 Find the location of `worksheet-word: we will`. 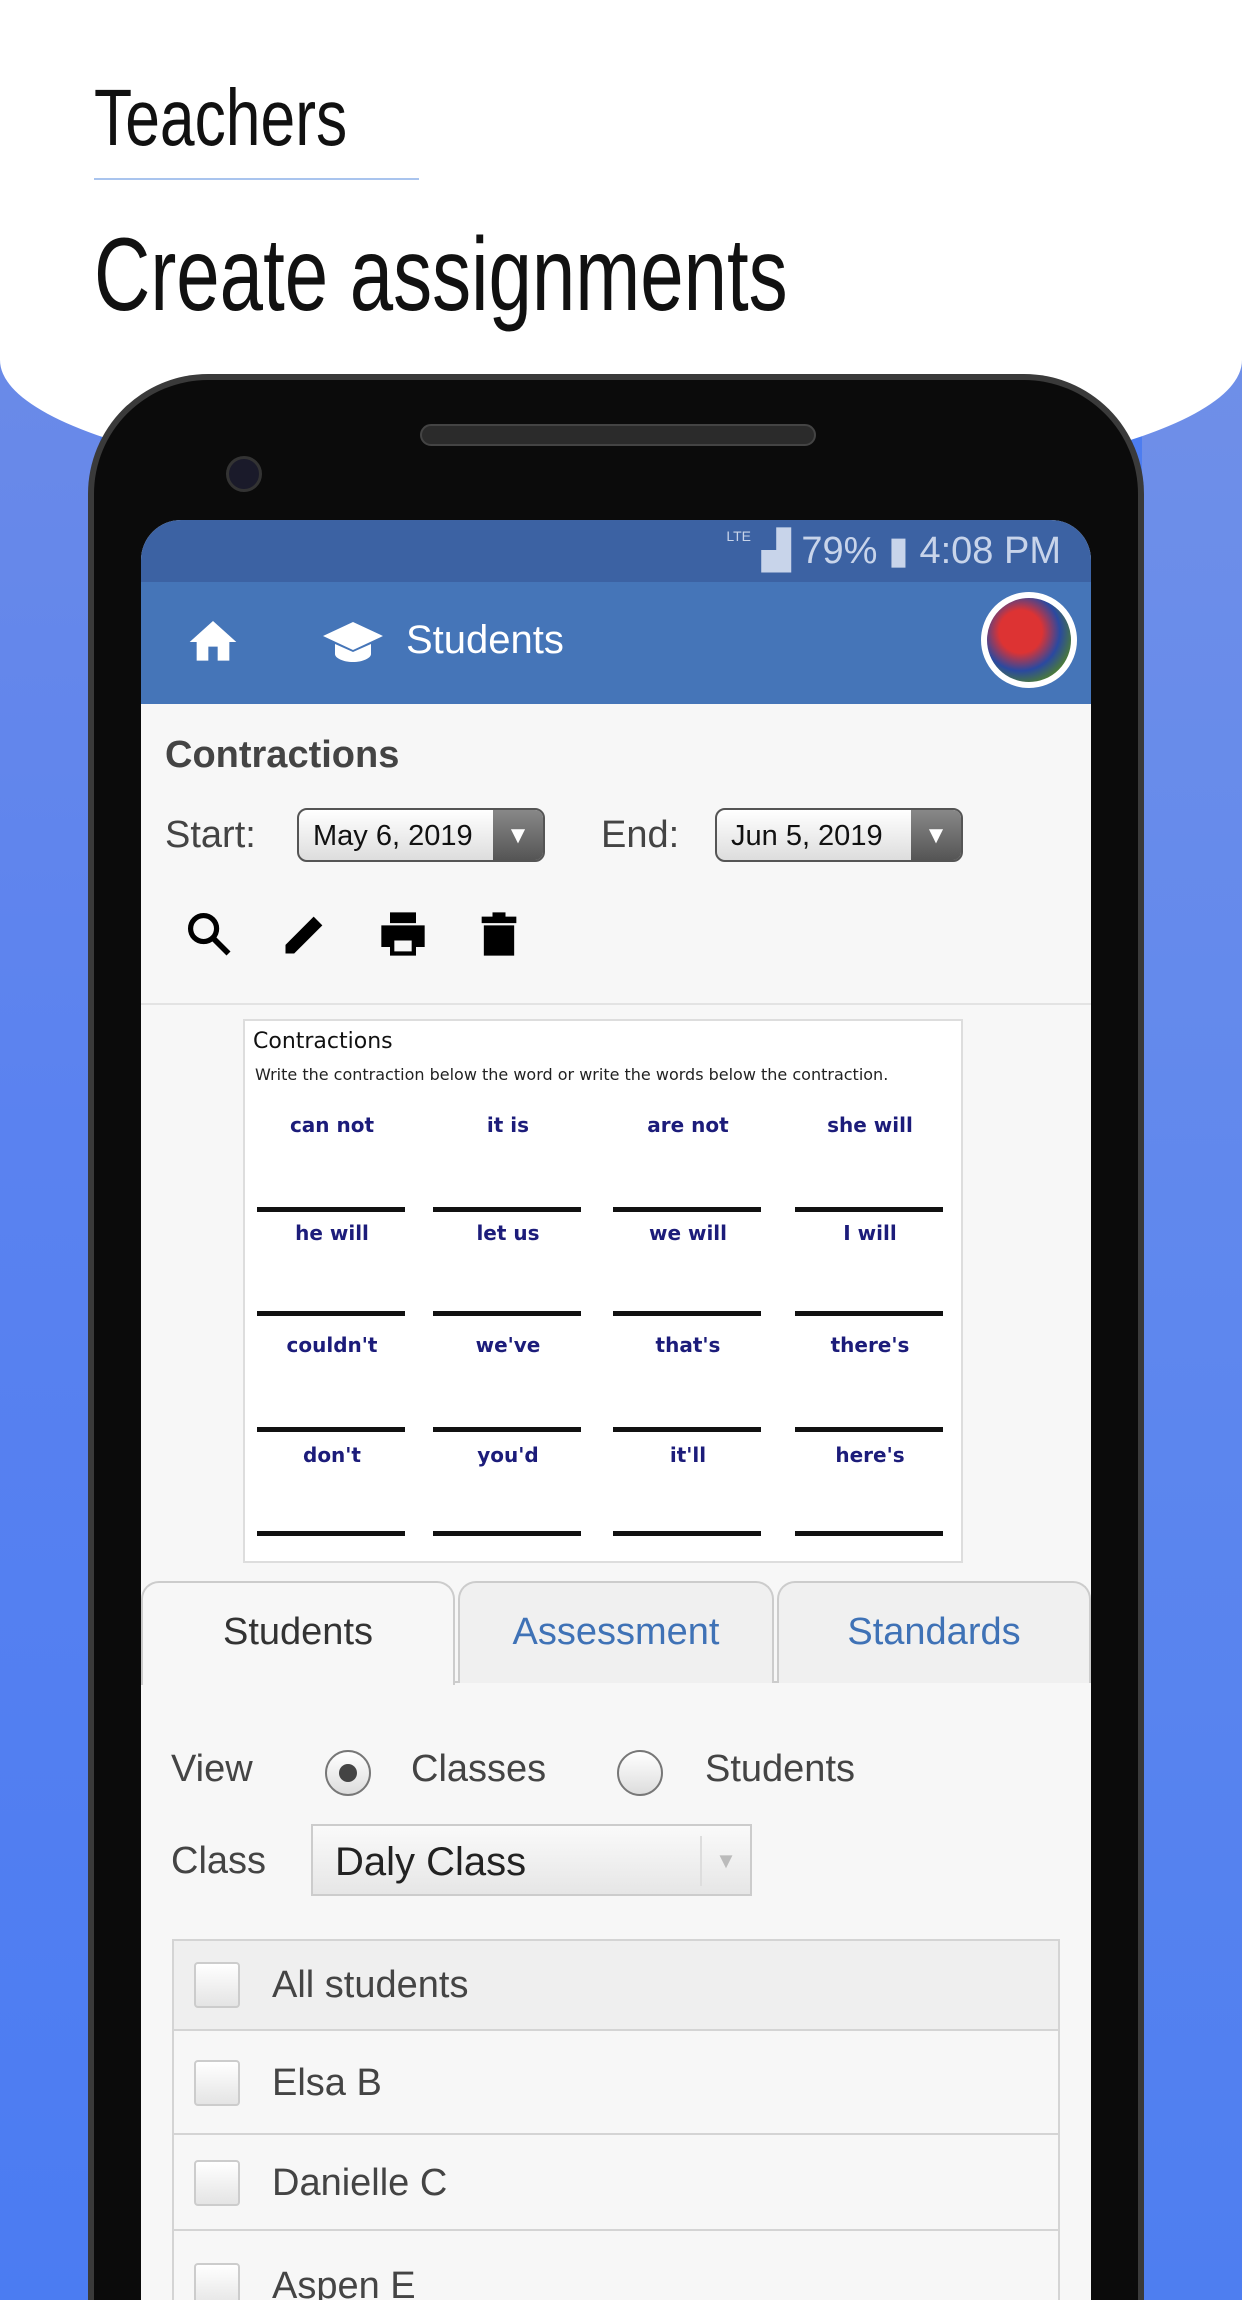

worksheet-word: we will is located at coordinates (688, 1233).